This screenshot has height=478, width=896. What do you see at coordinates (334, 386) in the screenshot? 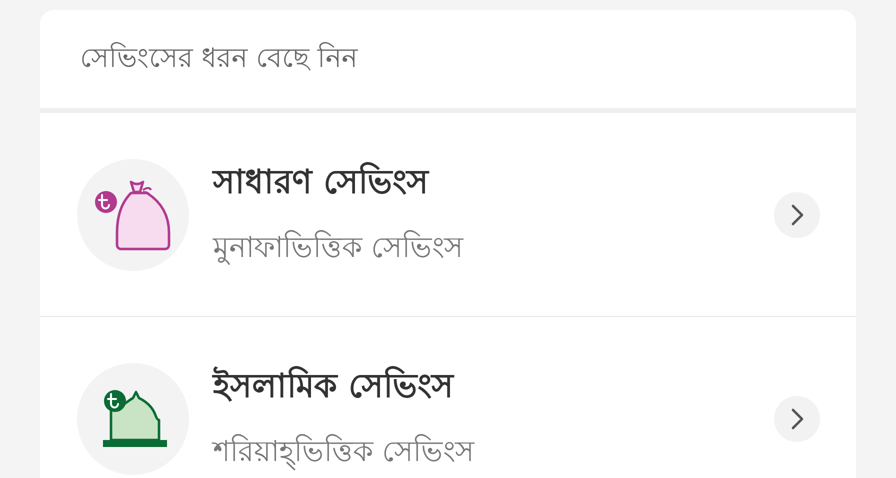
I see `option-title: ইসলামিক সেভিংস` at bounding box center [334, 386].